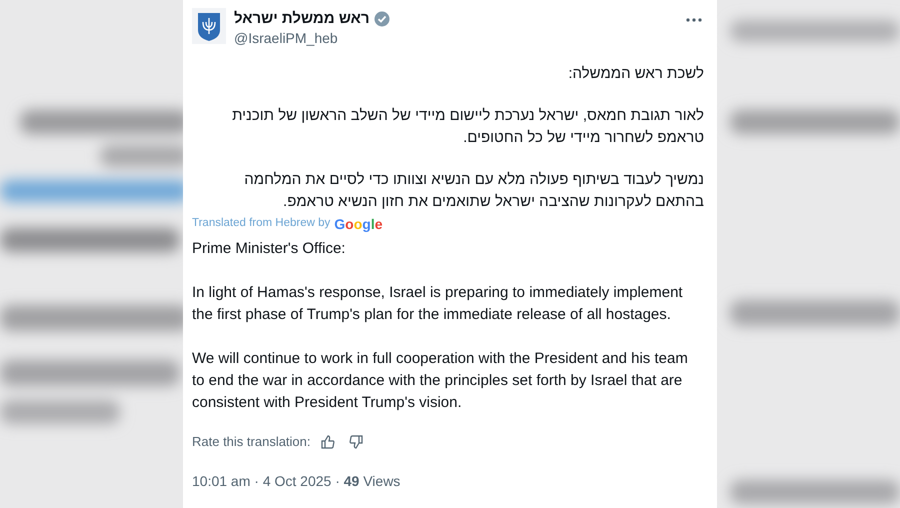 The image size is (900, 508). I want to click on more-options-icon, so click(694, 20).